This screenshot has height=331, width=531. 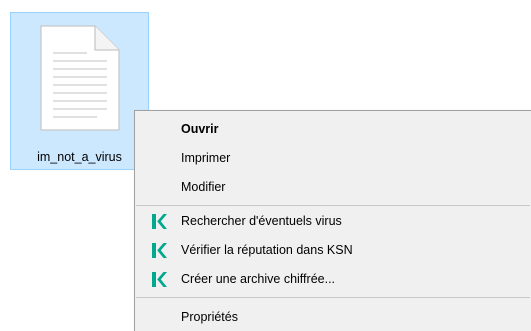 I want to click on menu-item-label: Imprimer, so click(x=206, y=158).